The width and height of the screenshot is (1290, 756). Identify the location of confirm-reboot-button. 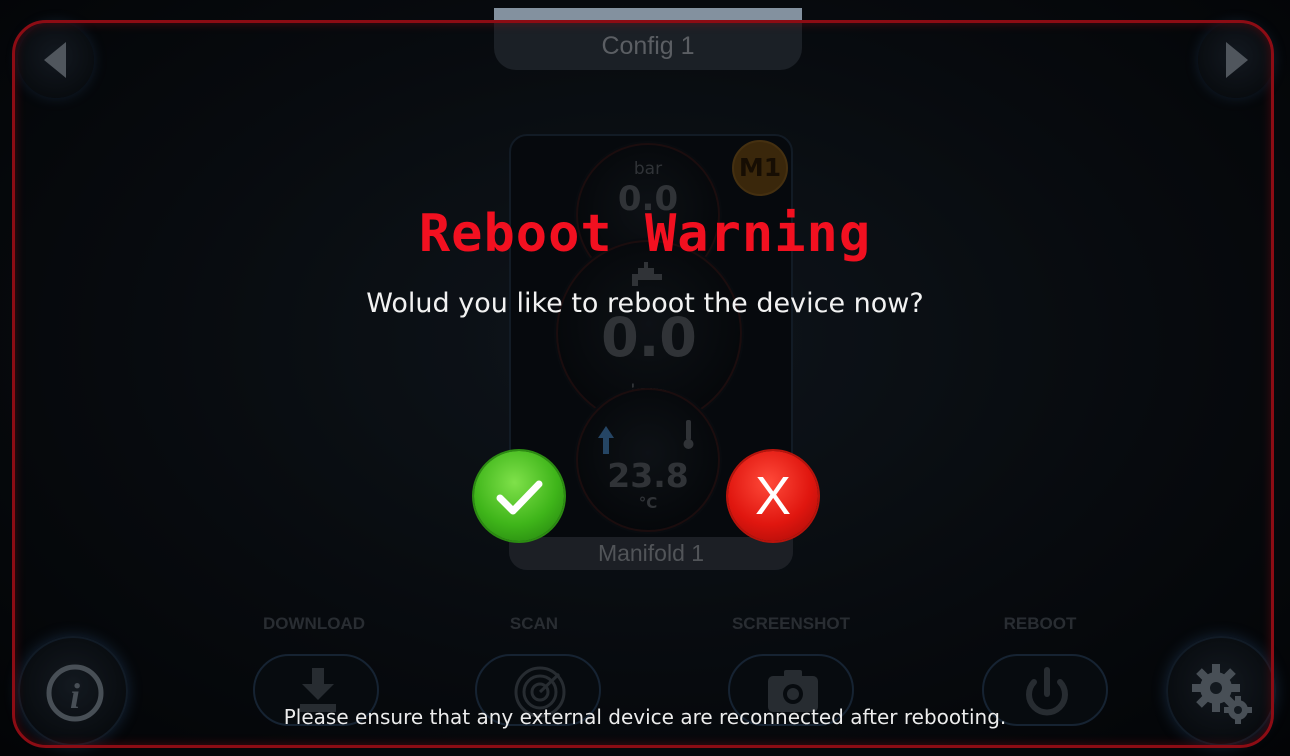
(519, 496).